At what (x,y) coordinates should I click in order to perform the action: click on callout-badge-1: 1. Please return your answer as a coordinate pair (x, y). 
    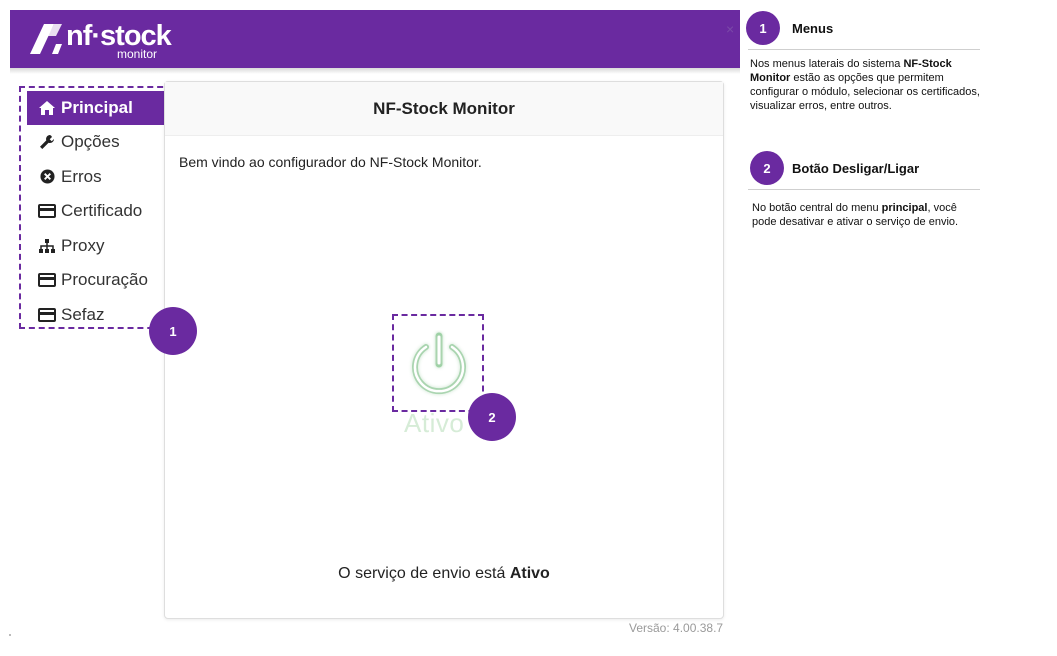
    Looking at the image, I should click on (173, 331).